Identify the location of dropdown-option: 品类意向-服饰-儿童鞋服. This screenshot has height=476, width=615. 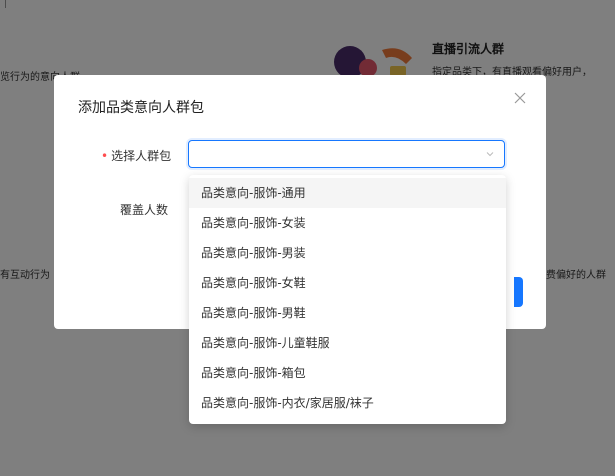
(347, 343).